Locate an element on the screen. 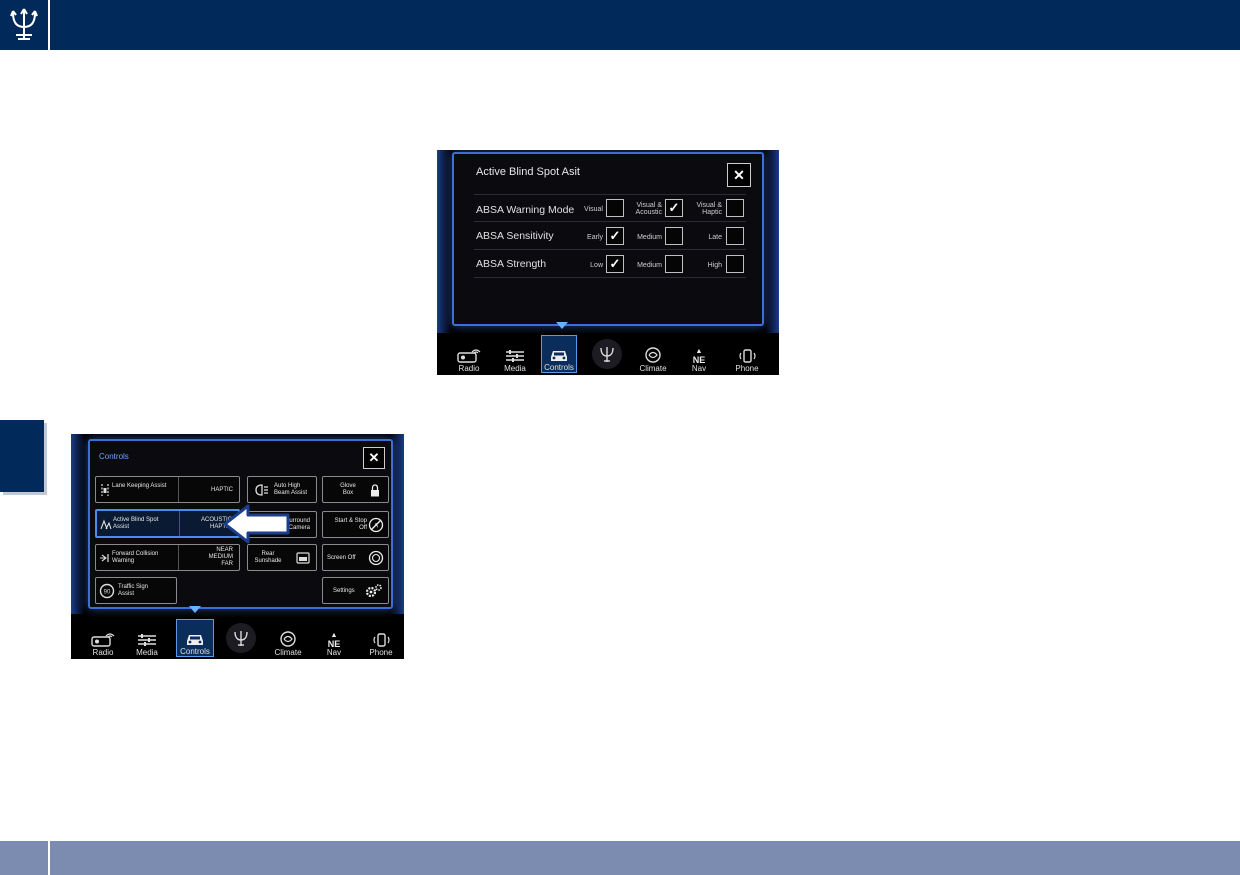 Image resolution: width=1240 pixels, height=875 pixels. svg-text: 90 is located at coordinates (107, 593).